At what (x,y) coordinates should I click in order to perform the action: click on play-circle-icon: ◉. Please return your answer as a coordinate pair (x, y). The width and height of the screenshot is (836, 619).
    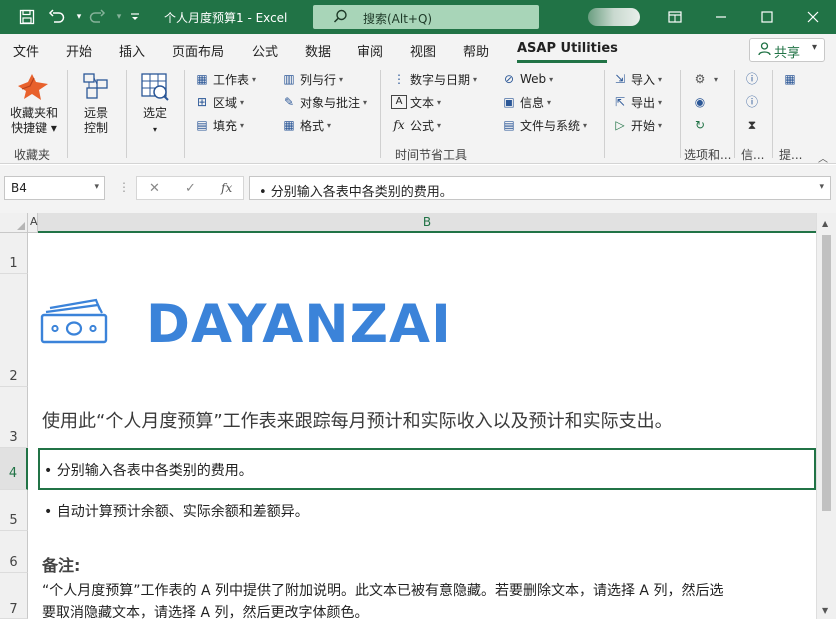
    Looking at the image, I should click on (700, 102).